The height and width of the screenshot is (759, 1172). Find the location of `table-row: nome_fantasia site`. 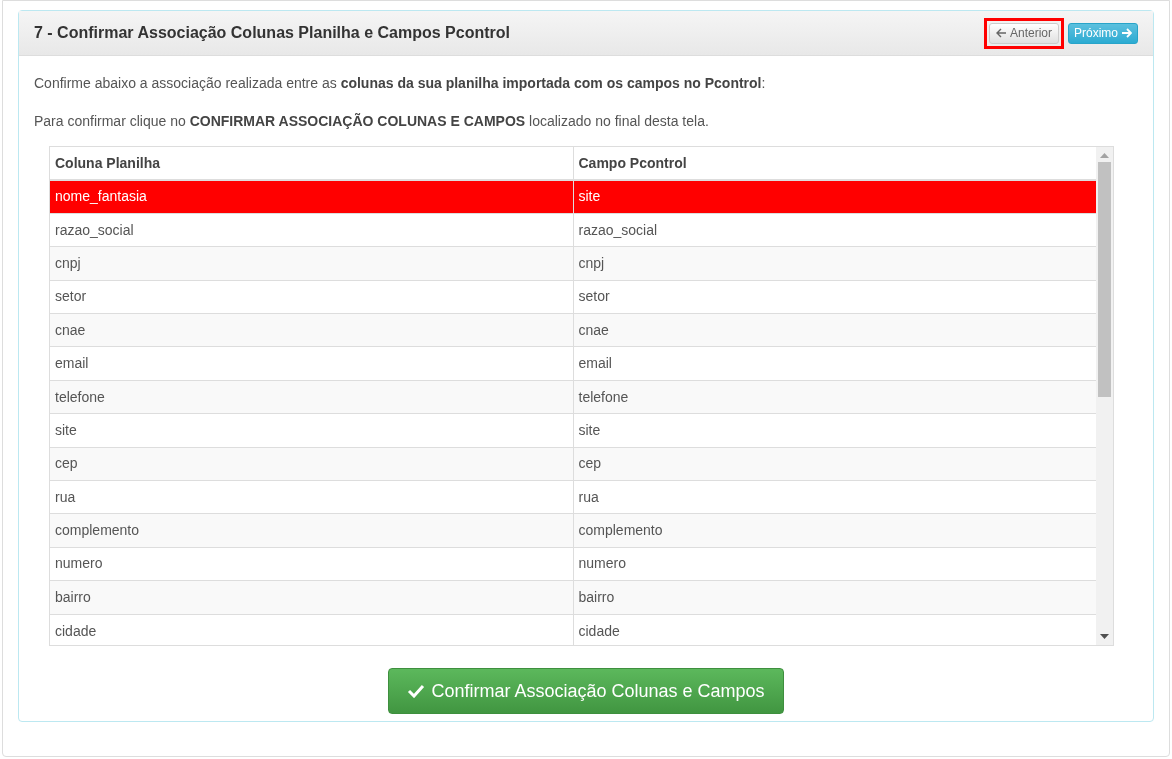

table-row: nome_fantasia site is located at coordinates (573, 197).